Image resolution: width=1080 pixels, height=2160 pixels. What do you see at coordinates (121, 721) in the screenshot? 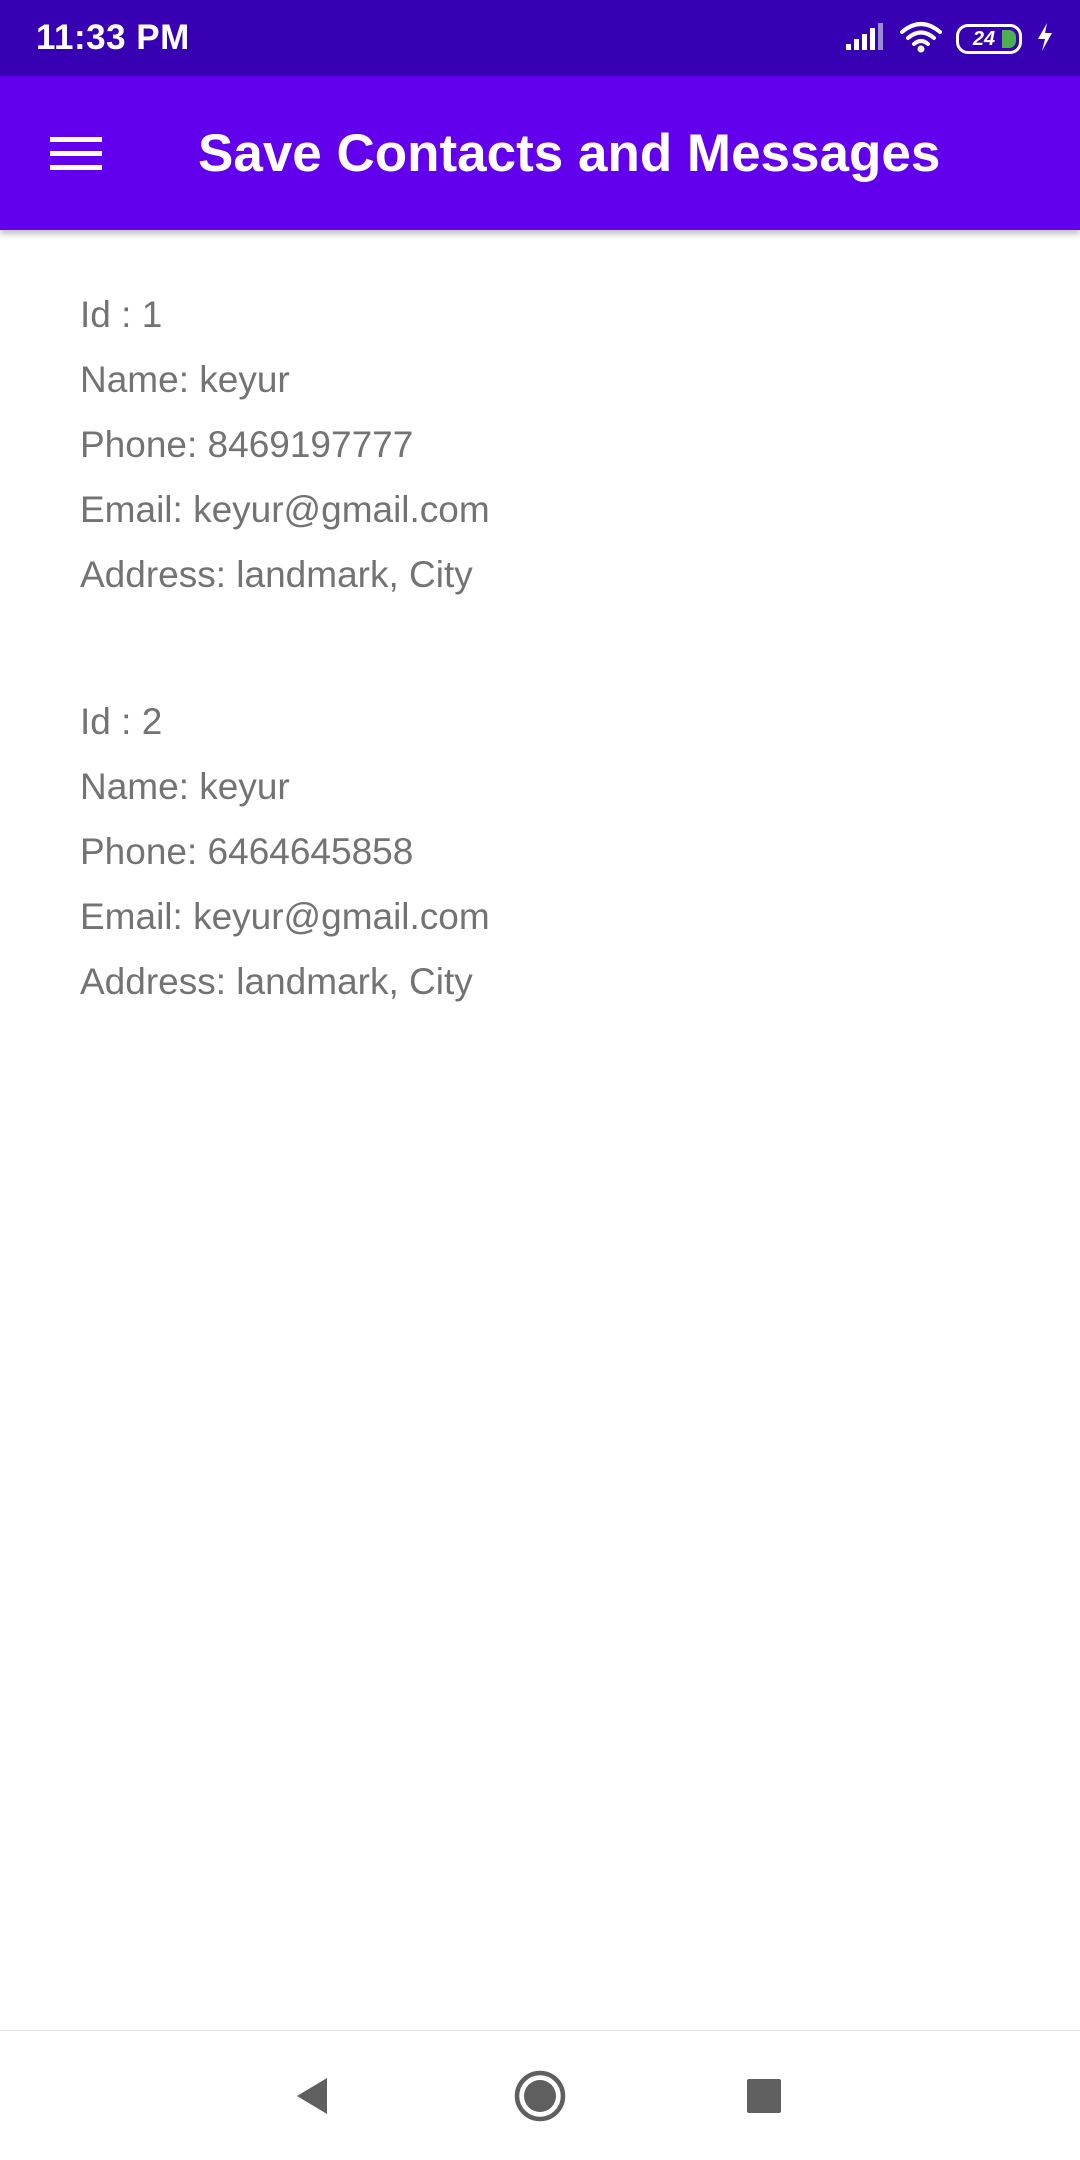
I see `contact-id: Id : 2` at bounding box center [121, 721].